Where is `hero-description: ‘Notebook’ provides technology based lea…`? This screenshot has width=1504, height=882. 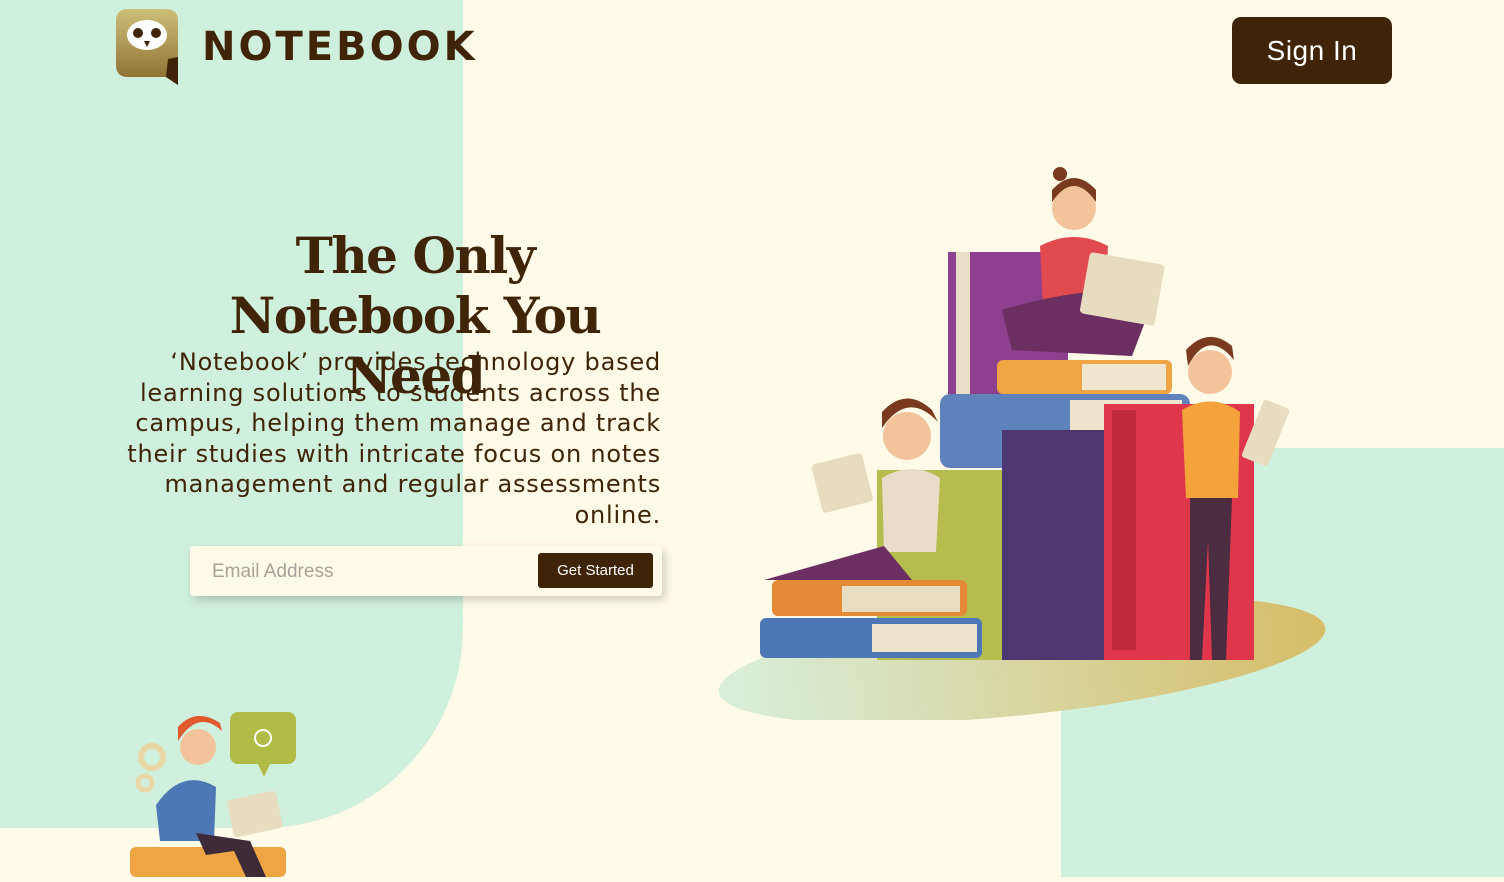
hero-description: ‘Notebook’ provides technology based lea… is located at coordinates (394, 438).